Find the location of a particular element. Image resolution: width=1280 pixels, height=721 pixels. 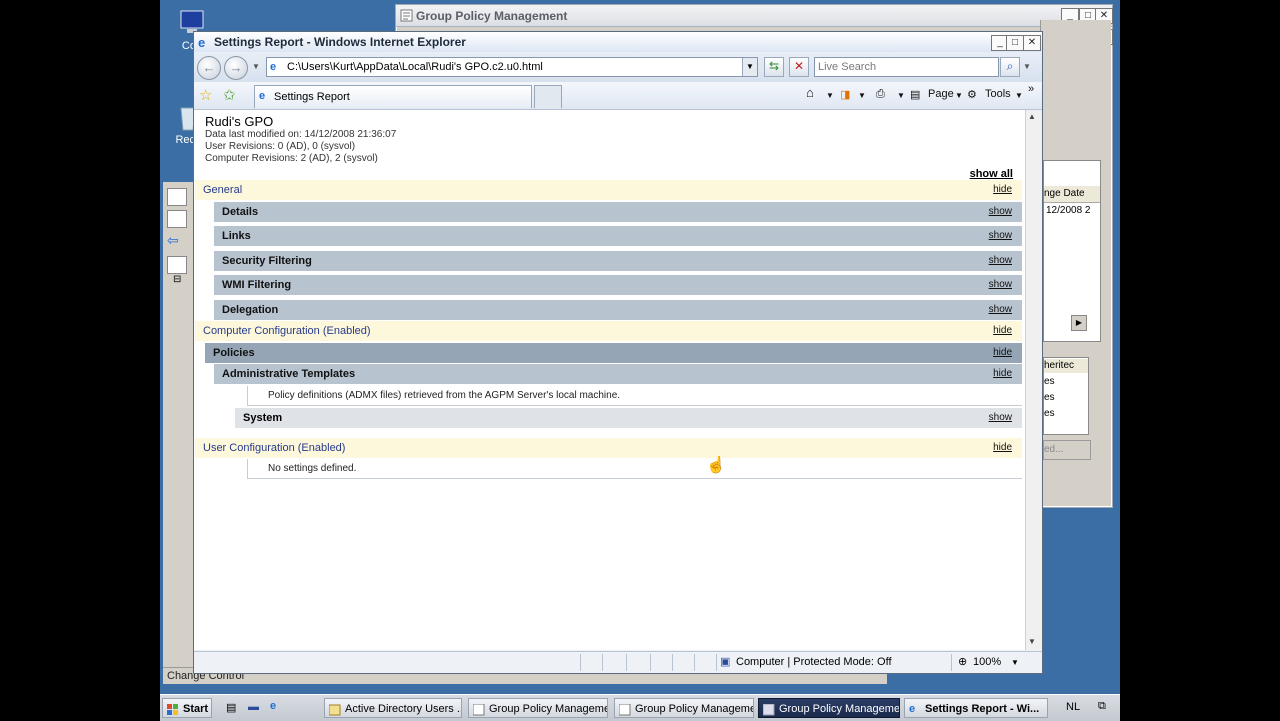

gpm-inheritance-list: heritec es es es is located at coordinates (1066, 396).